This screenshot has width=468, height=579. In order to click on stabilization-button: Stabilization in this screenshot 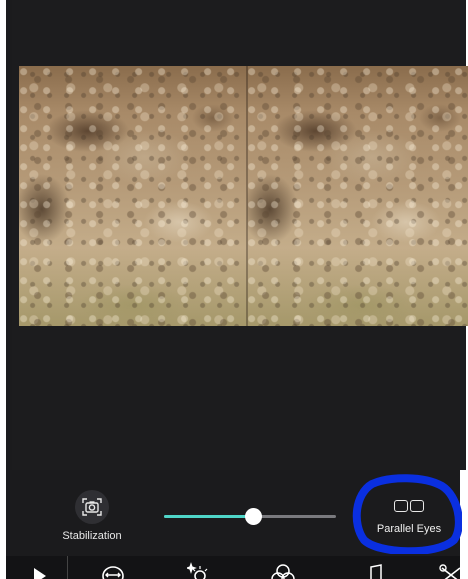, I will do `click(92, 518)`.